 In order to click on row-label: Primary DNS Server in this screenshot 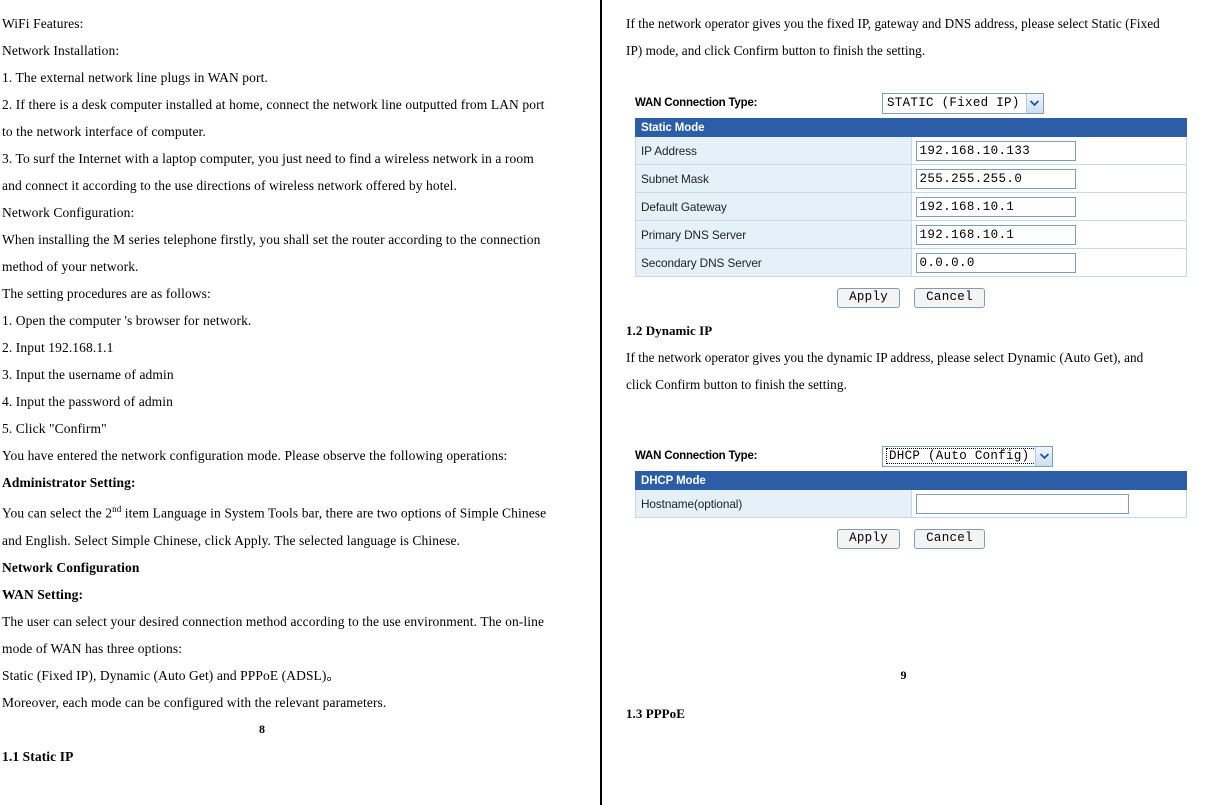, I will do `click(773, 234)`.